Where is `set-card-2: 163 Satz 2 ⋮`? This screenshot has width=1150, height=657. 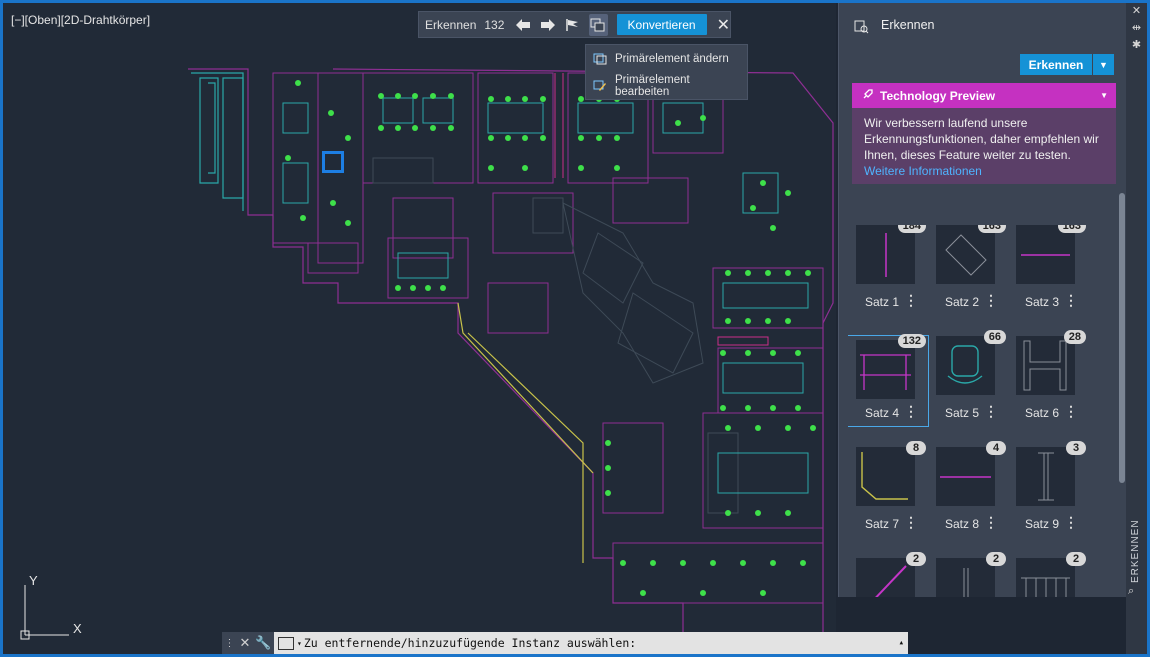 set-card-2: 163 Satz 2 ⋮ is located at coordinates (968, 270).